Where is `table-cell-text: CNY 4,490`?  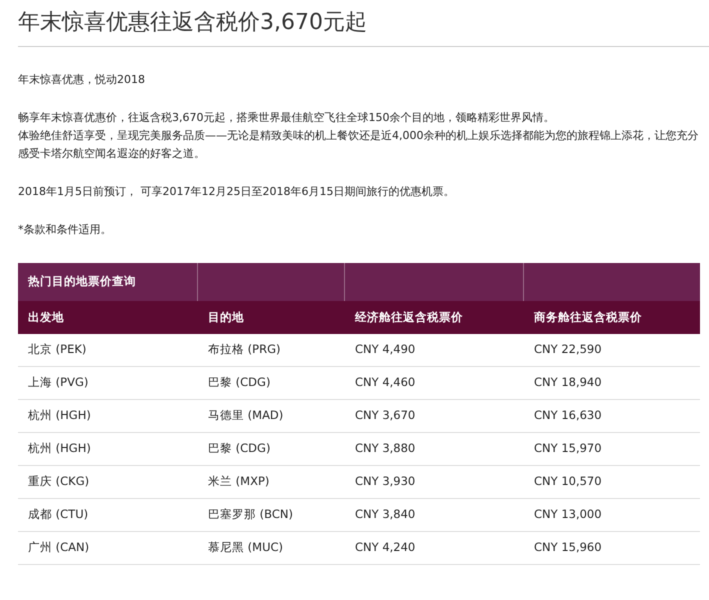 table-cell-text: CNY 4,490 is located at coordinates (385, 349).